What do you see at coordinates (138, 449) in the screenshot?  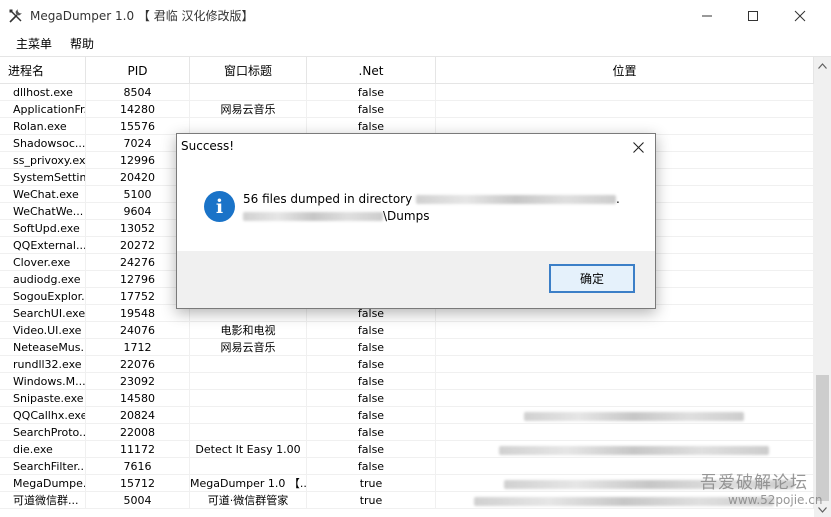 I see `pid-cell: 11172` at bounding box center [138, 449].